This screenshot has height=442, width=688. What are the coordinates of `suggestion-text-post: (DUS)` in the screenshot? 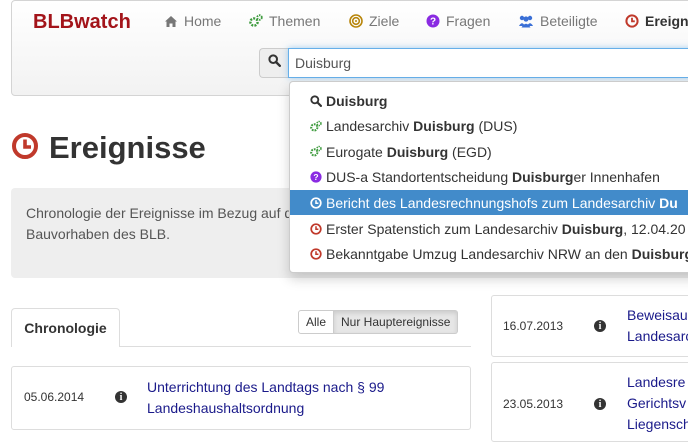 It's located at (496, 126).